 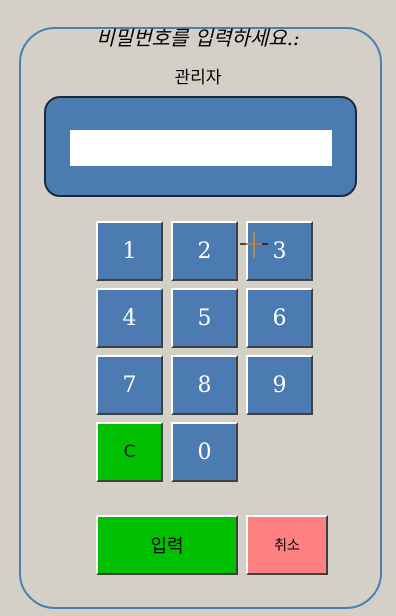 I want to click on key-4: 4, so click(x=129, y=318).